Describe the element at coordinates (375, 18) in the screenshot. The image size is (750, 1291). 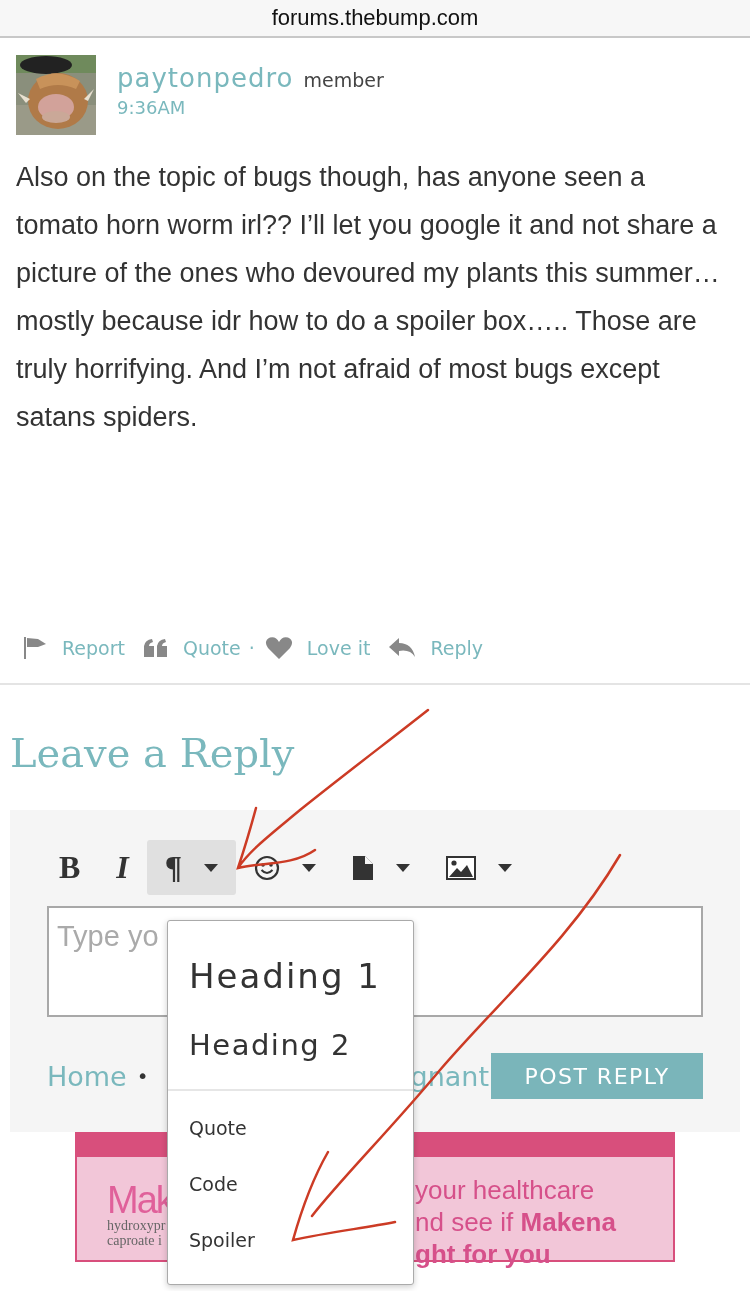
I see `address-text: forums.thebump.com` at that location.